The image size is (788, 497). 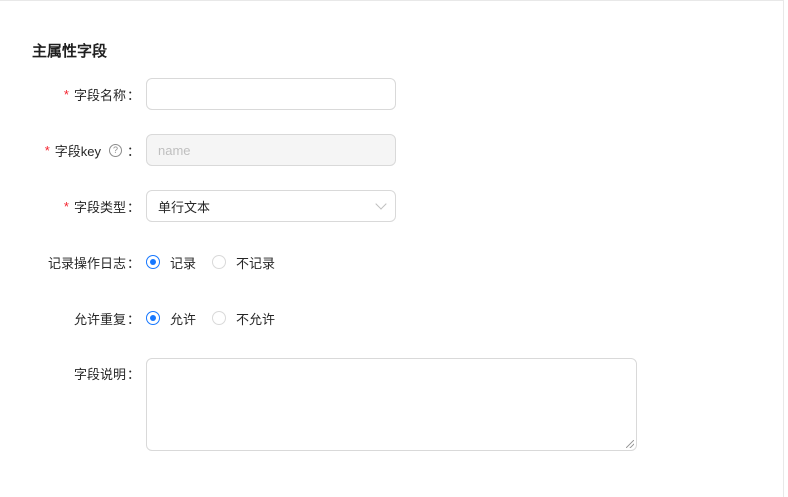 What do you see at coordinates (92, 150) in the screenshot?
I see `field-key-label: * 字段key ?：` at bounding box center [92, 150].